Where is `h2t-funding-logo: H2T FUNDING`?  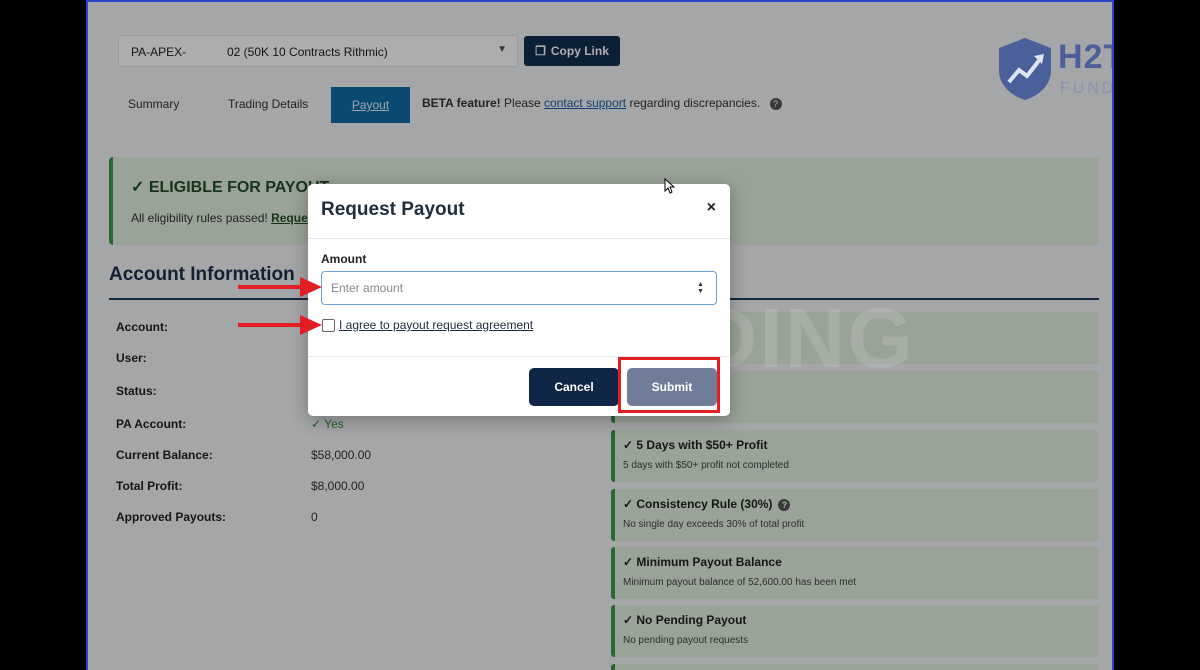
h2t-funding-logo: H2T FUNDING is located at coordinates (1054, 69).